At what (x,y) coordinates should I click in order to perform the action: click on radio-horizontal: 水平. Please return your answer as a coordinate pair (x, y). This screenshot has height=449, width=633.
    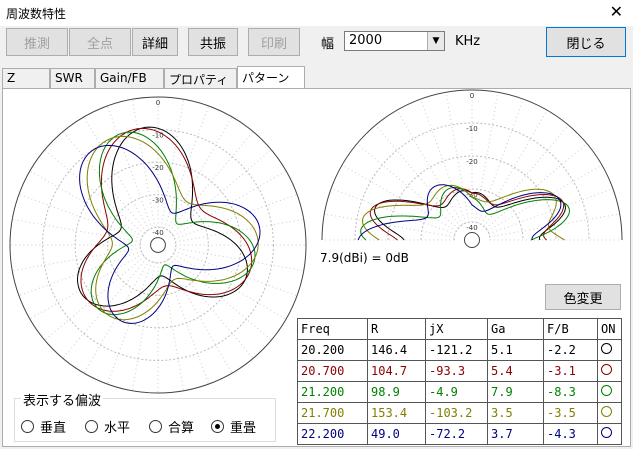
    Looking at the image, I should click on (107, 426).